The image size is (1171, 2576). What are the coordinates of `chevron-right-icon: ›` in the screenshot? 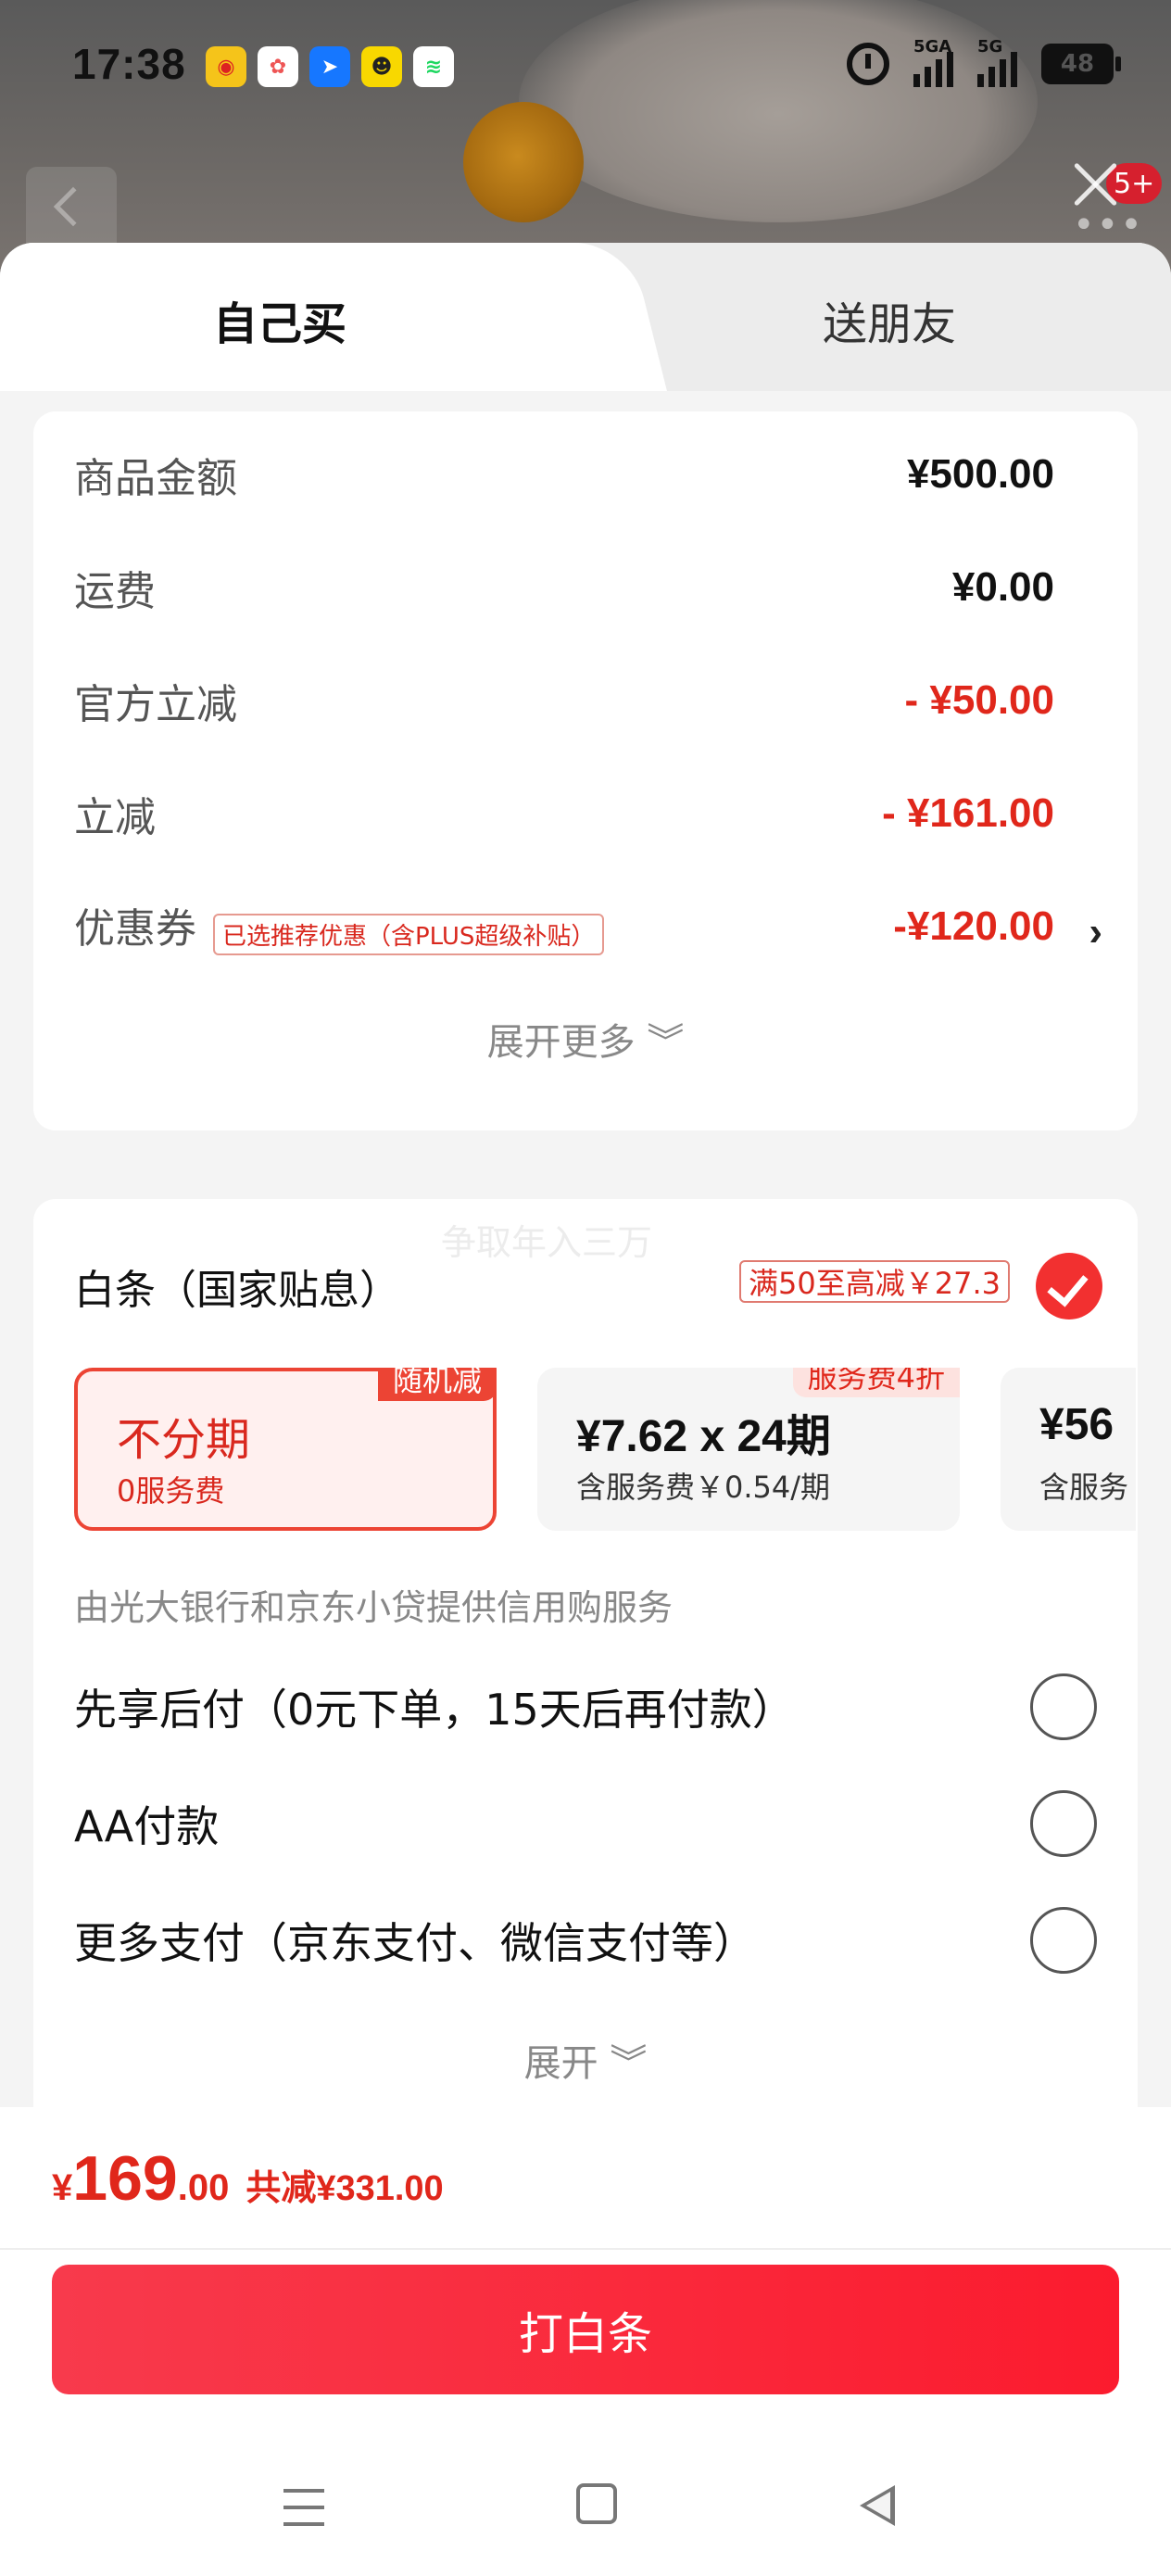 It's located at (1096, 932).